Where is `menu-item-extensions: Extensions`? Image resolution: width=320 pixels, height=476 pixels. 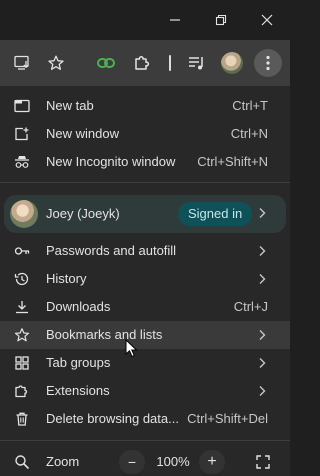
menu-item-extensions: Extensions is located at coordinates (145, 391).